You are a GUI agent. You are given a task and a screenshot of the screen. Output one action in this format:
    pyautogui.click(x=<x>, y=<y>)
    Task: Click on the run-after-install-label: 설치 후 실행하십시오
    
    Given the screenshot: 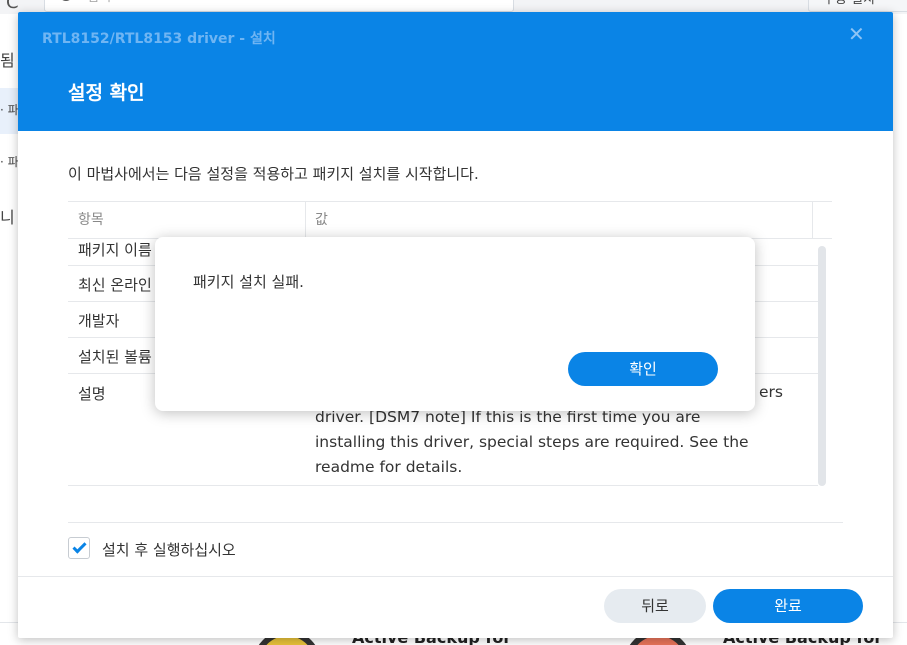 What is the action you would take?
    pyautogui.click(x=169, y=549)
    